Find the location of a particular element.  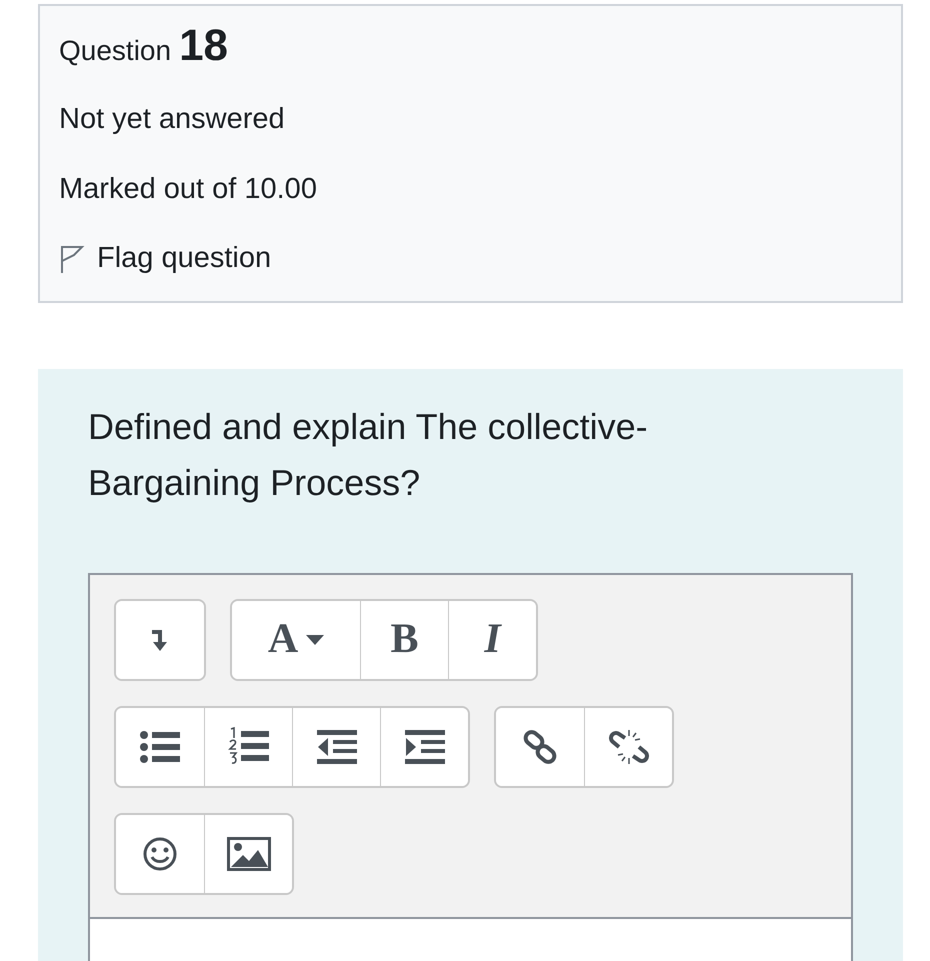

outdent-icon is located at coordinates (336, 747).